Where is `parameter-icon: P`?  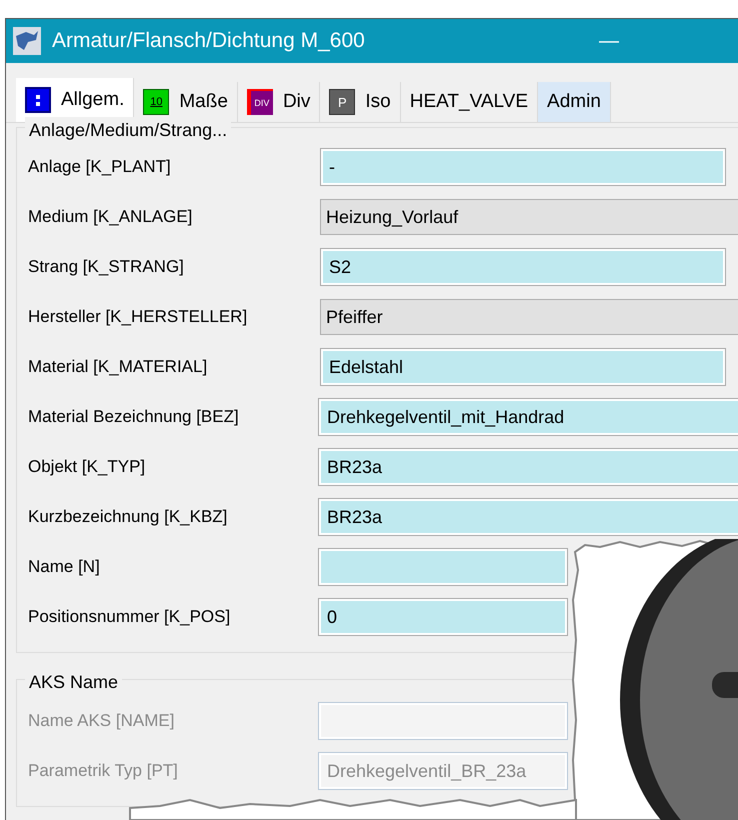
parameter-icon: P is located at coordinates (342, 102).